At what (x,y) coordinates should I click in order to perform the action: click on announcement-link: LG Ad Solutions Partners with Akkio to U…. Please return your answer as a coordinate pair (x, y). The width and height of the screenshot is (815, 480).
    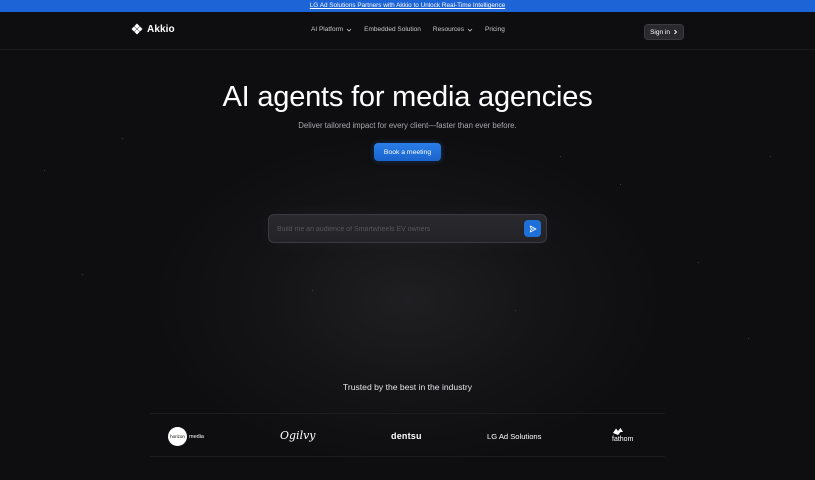
    Looking at the image, I should click on (407, 6).